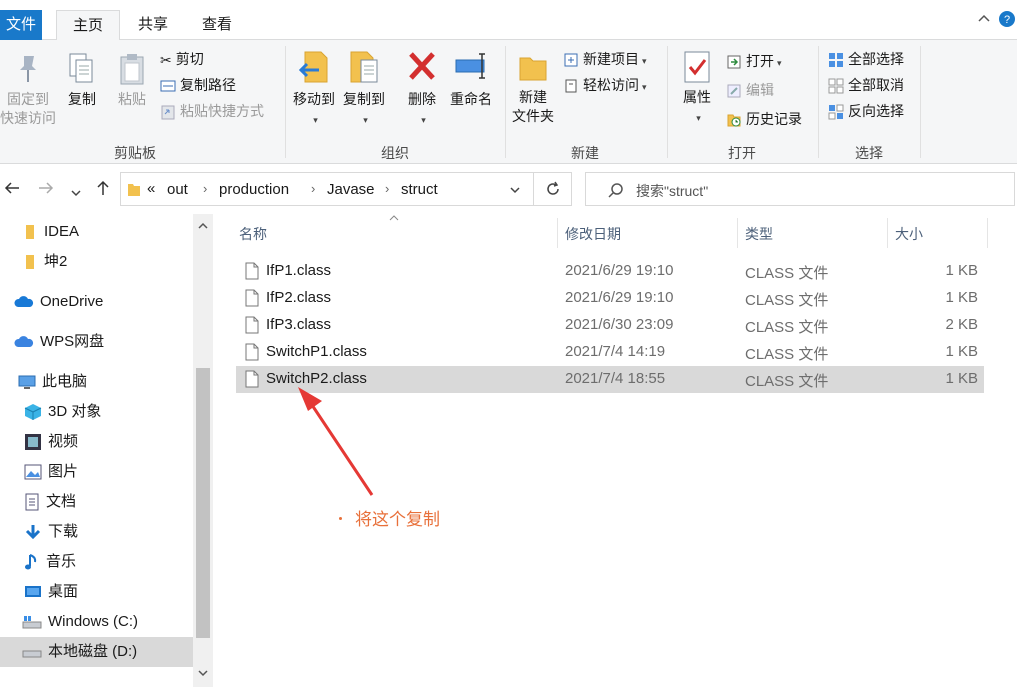 This screenshot has width=1017, height=687. I want to click on sidebar-item-videos: 视频, so click(51, 442).